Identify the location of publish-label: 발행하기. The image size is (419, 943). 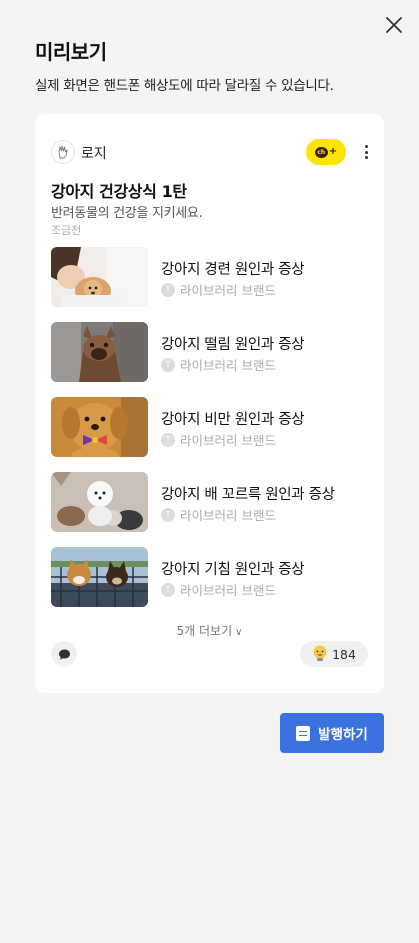
(343, 735).